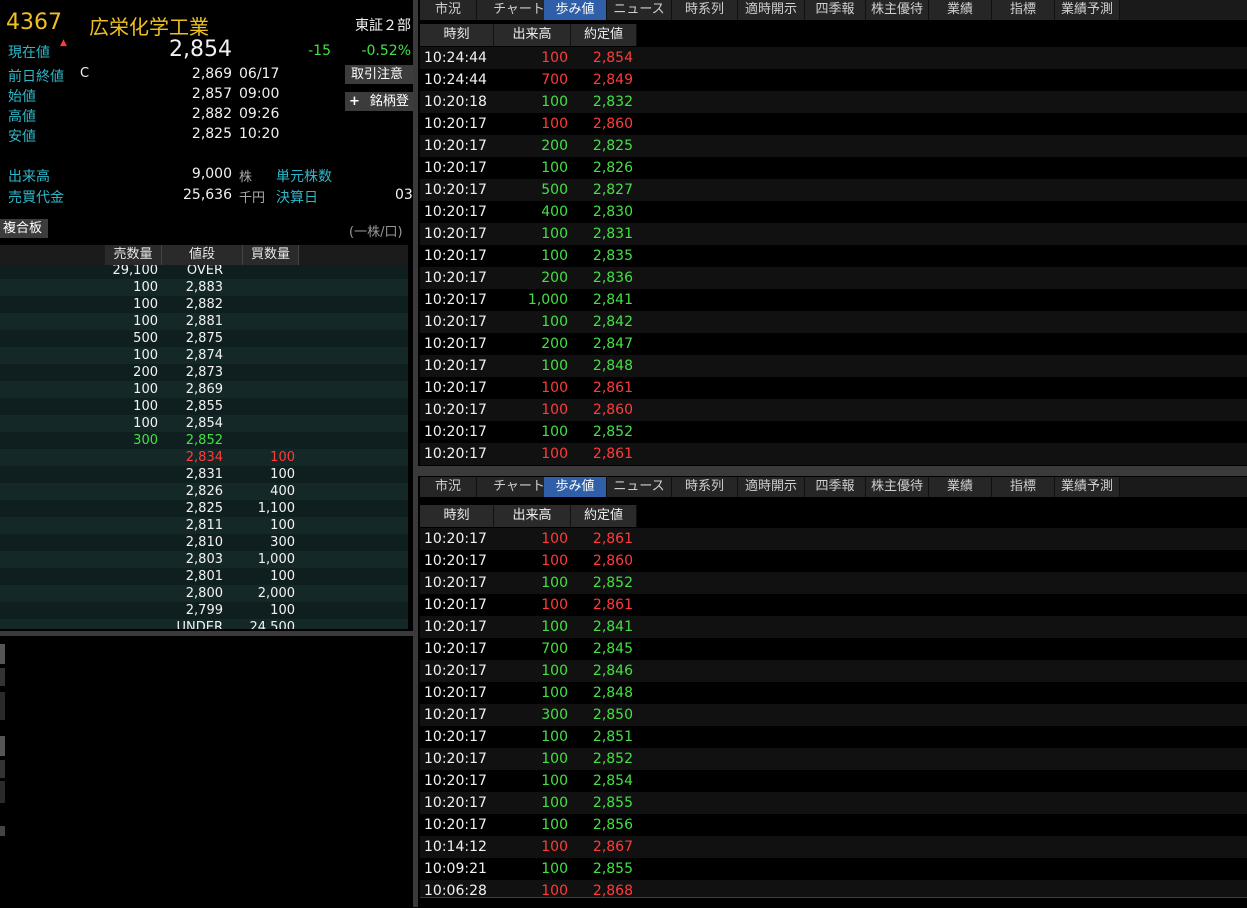 The image size is (1247, 908). I want to click on trade-price: 2,856, so click(612, 825).